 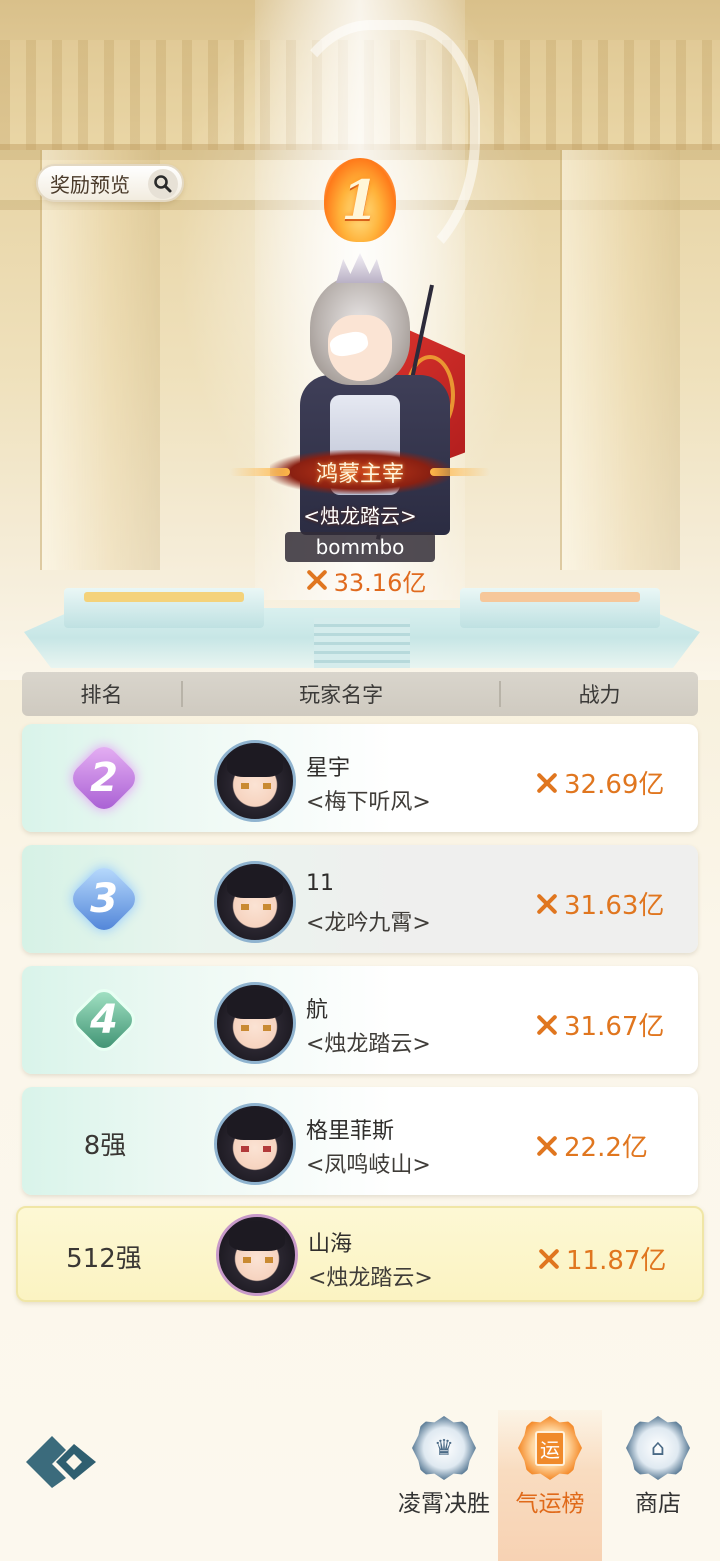 What do you see at coordinates (350, 1131) in the screenshot?
I see `player-name: 格里菲斯` at bounding box center [350, 1131].